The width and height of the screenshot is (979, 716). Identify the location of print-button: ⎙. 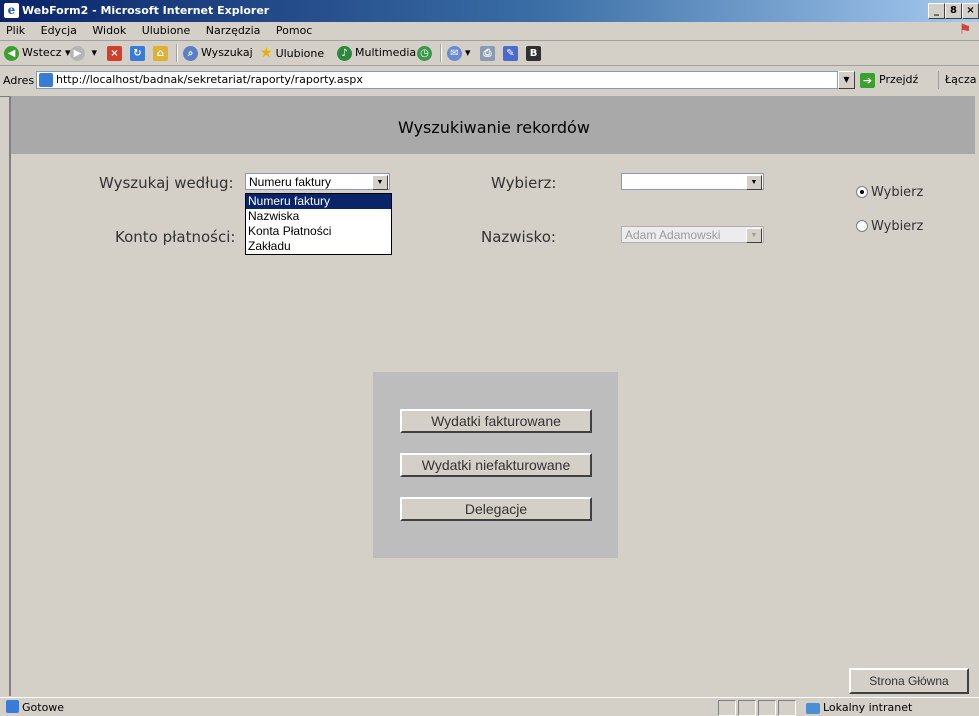
(487, 53).